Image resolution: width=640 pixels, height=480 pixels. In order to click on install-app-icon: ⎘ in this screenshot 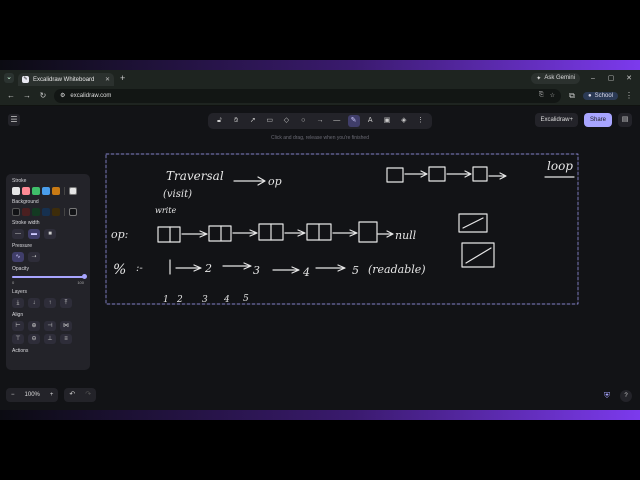, I will do `click(541, 95)`.